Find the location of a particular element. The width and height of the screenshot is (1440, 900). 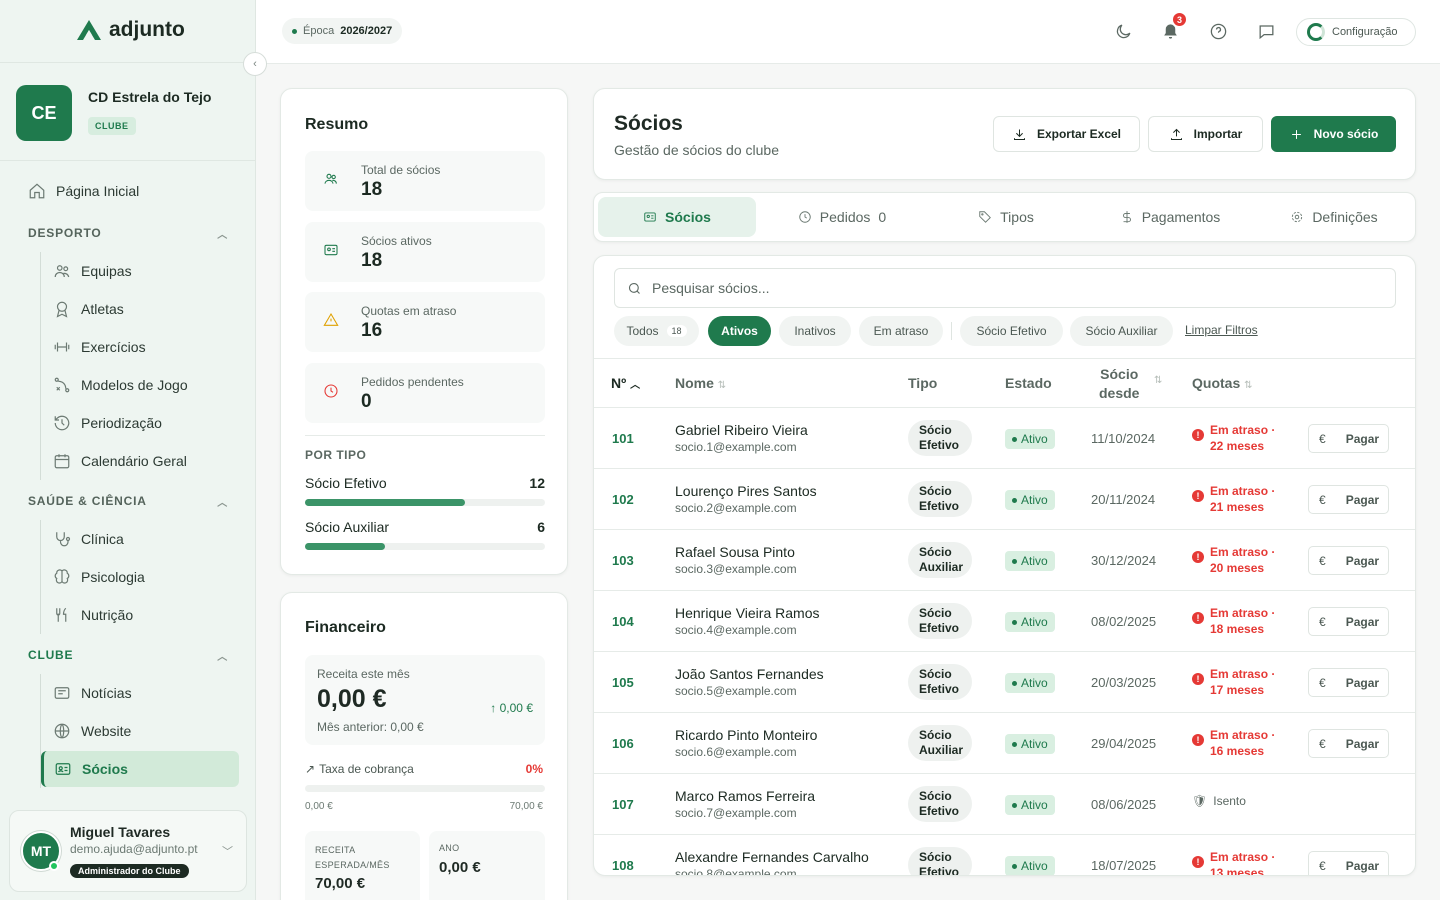

expected-box: RECEITA ESPERADA/MÊS 70,00 € is located at coordinates (362, 865).